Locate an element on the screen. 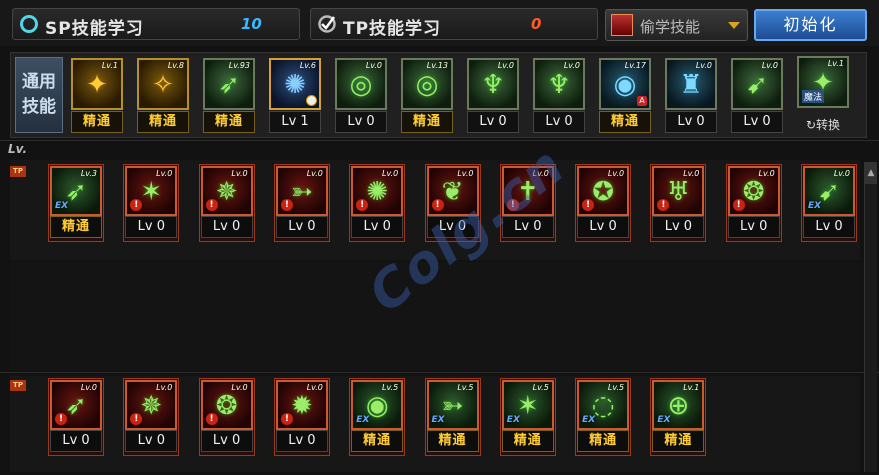  skill-icon: Lv.17 ◉ A is located at coordinates (625, 84).